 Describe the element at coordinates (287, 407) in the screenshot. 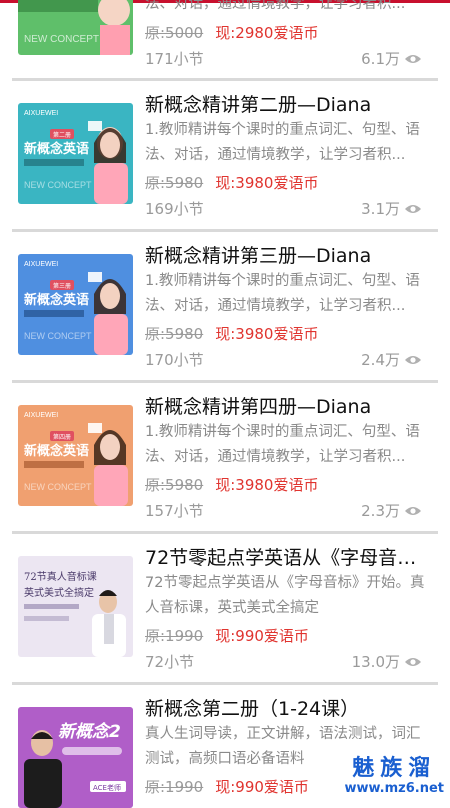

I see `course-title: 新概念精讲第四册—Diana` at that location.